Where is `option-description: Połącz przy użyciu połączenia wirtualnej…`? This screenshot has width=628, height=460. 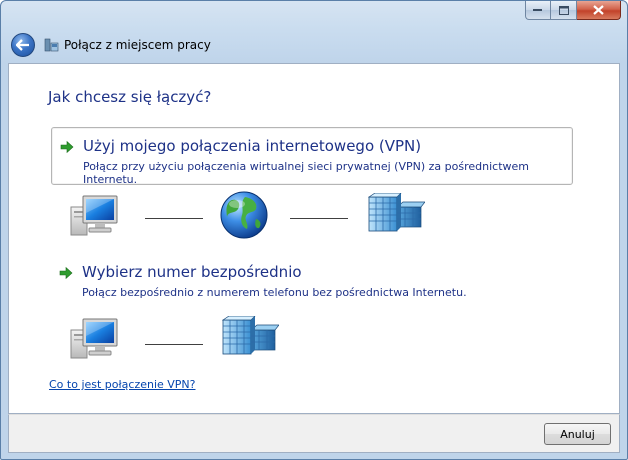
option-description: Połącz przy użyciu połączenia wirtualnej… is located at coordinates (306, 173).